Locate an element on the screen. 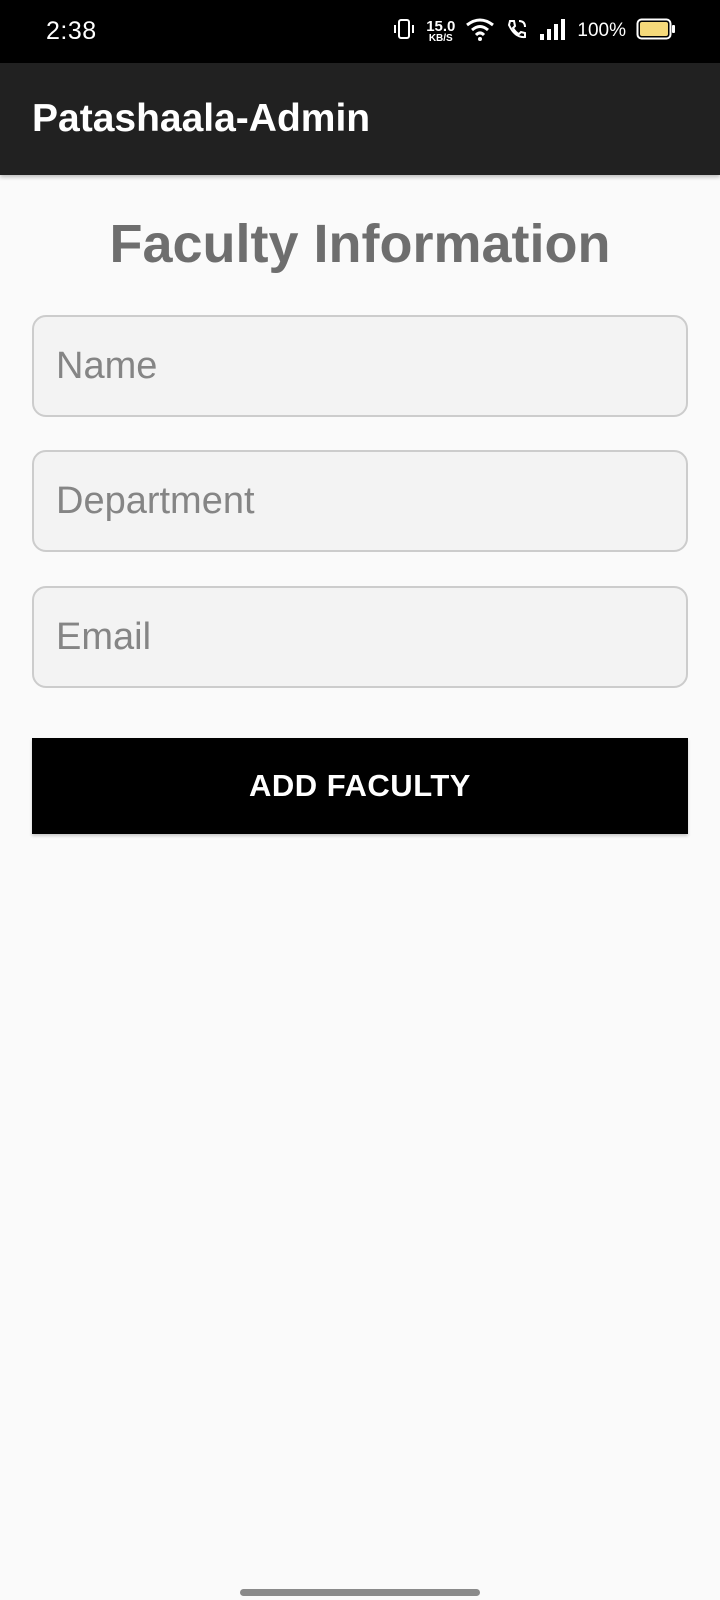 This screenshot has width=720, height=1600. vibrate-icon is located at coordinates (404, 31).